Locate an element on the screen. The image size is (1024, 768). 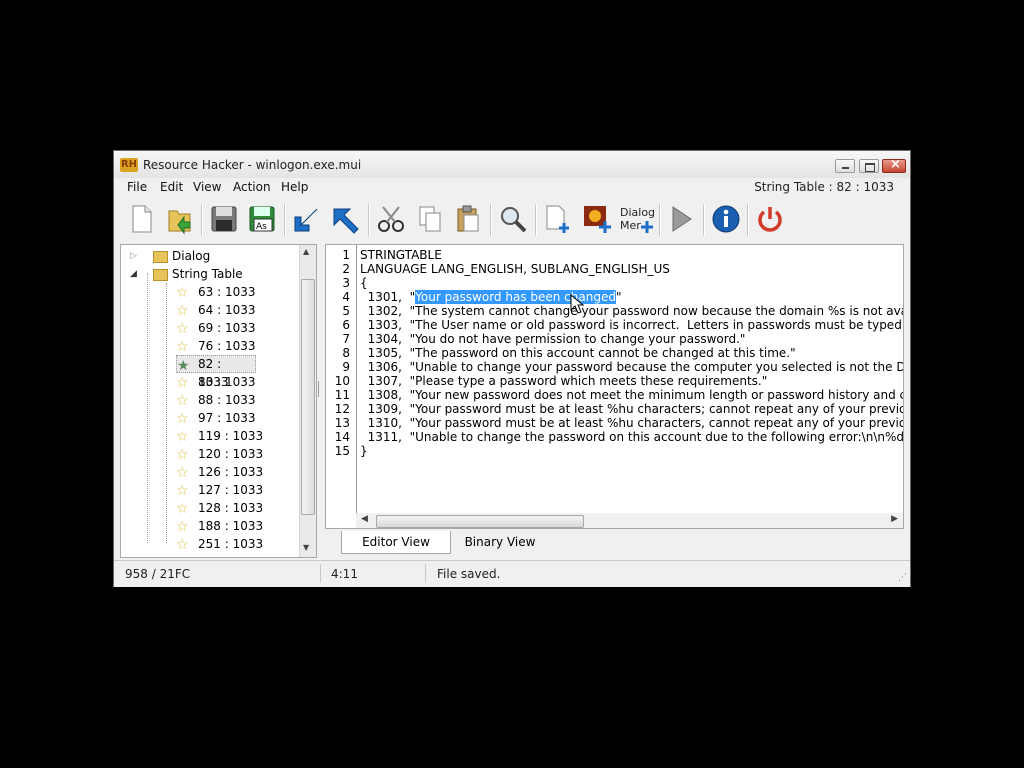
view-tabs: Editor View Binary View is located at coordinates (614, 542).